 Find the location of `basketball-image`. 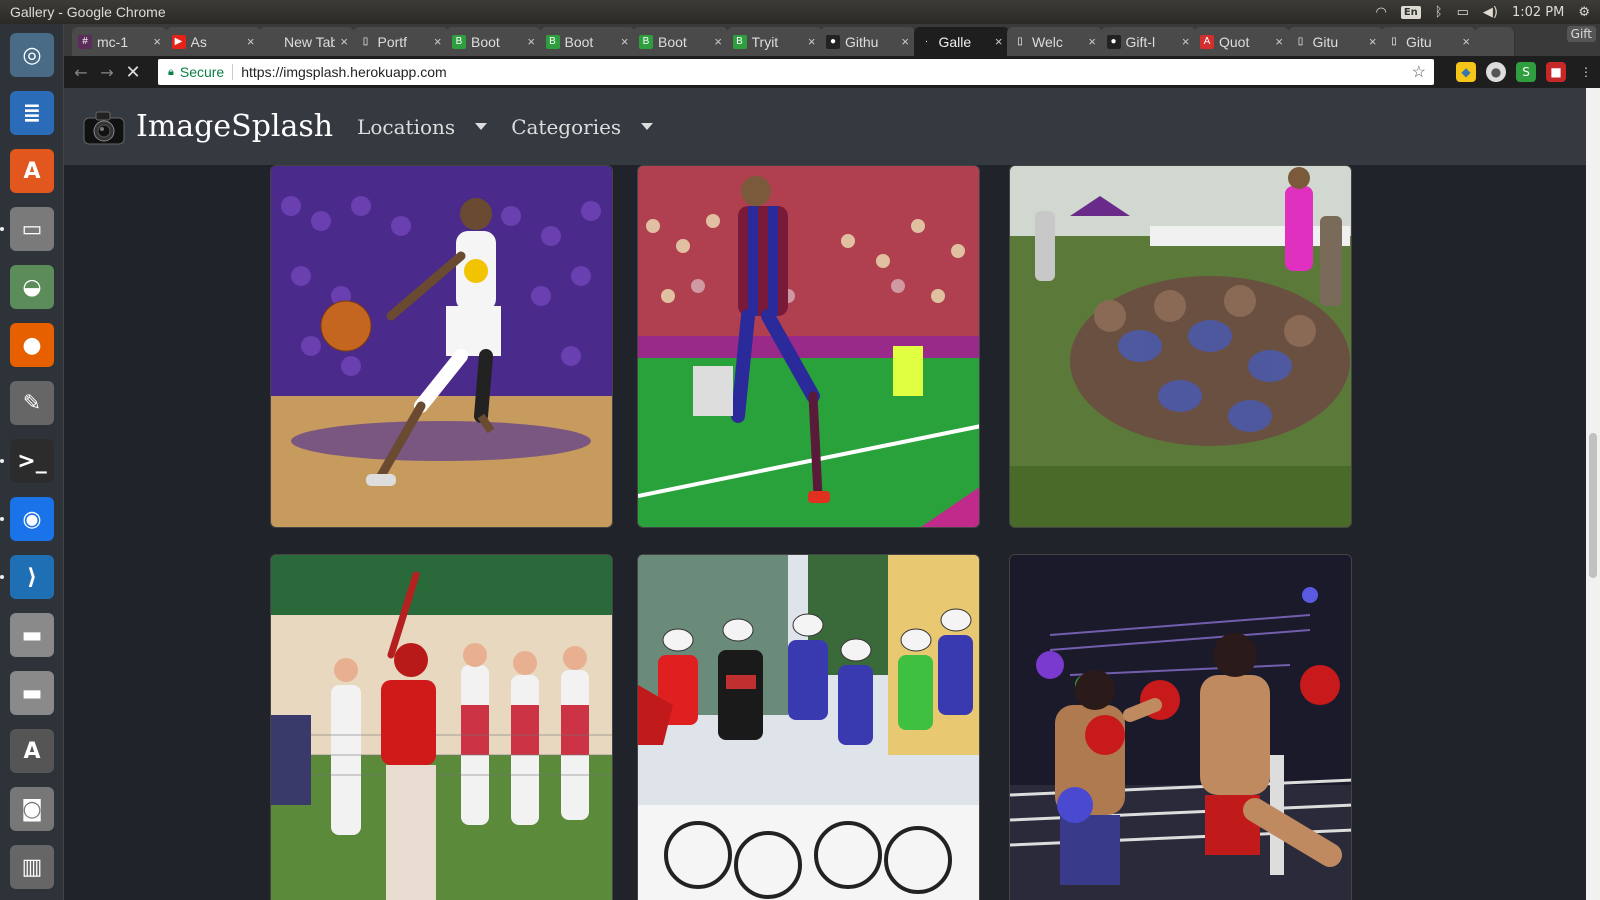

basketball-image is located at coordinates (442, 347).